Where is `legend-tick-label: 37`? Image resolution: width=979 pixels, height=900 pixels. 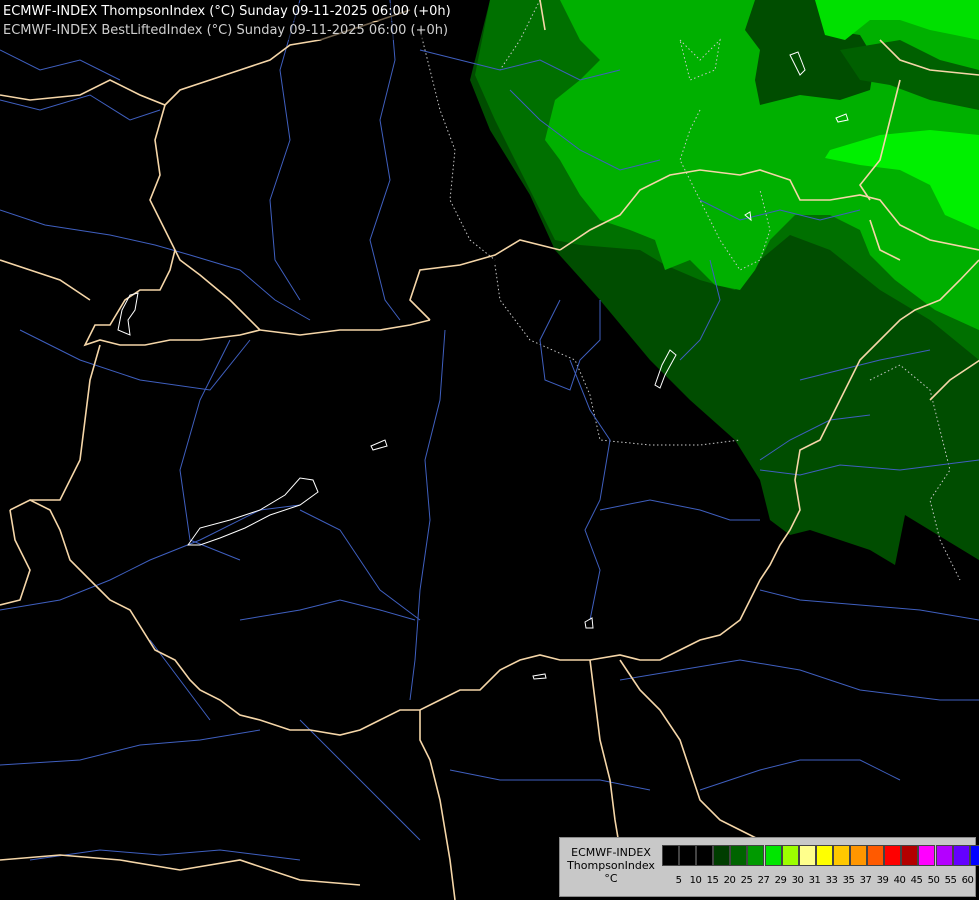 legend-tick-label: 37 is located at coordinates (865, 880).